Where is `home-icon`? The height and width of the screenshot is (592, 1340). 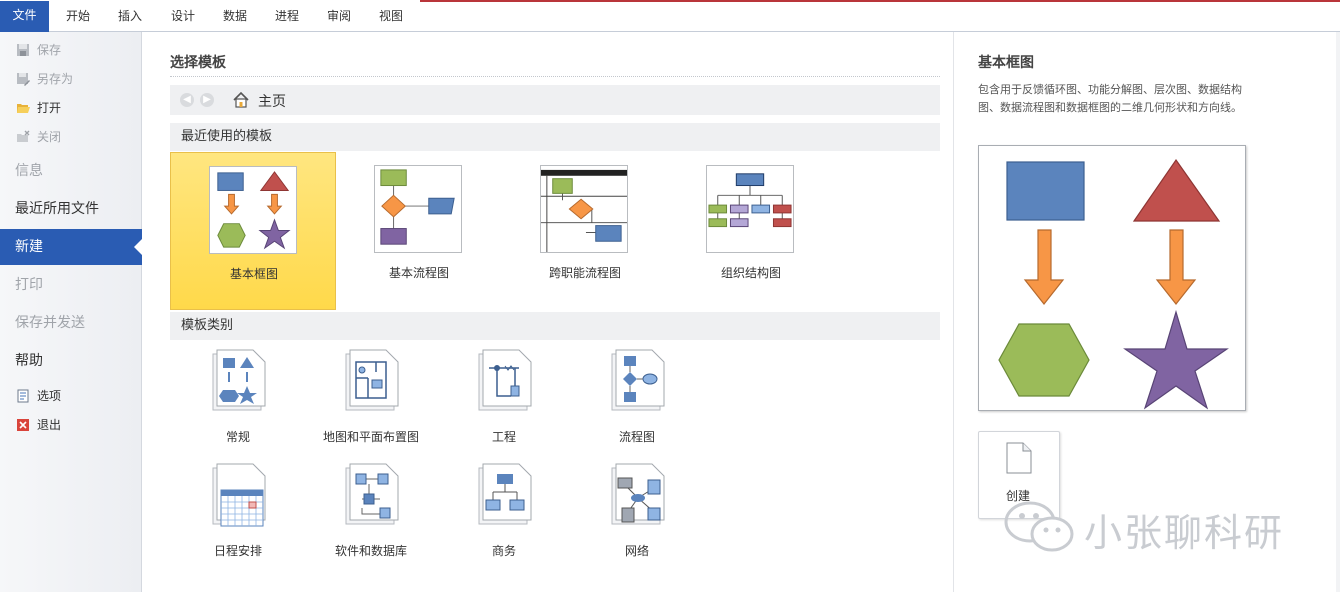
home-icon is located at coordinates (241, 100).